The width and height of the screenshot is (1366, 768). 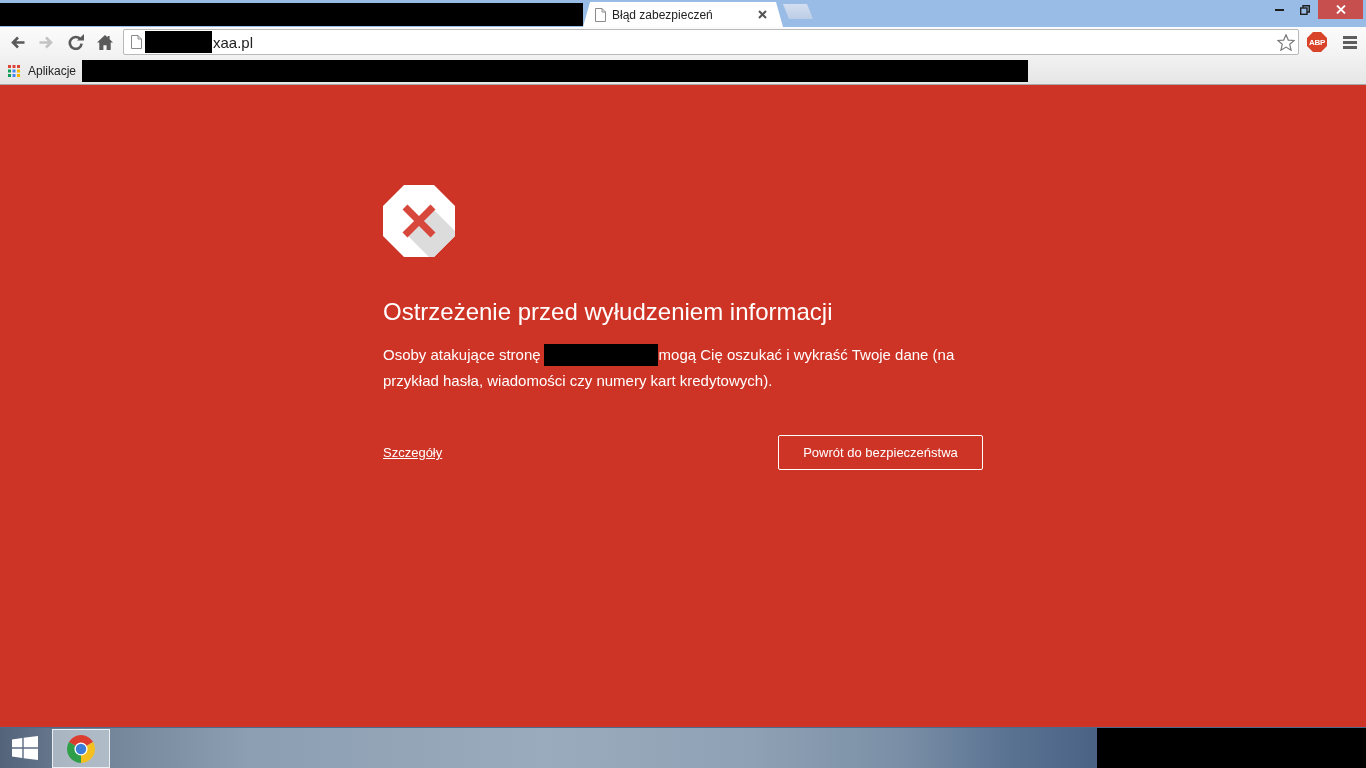 What do you see at coordinates (413, 452) in the screenshot?
I see `details-link: Szczegóły` at bounding box center [413, 452].